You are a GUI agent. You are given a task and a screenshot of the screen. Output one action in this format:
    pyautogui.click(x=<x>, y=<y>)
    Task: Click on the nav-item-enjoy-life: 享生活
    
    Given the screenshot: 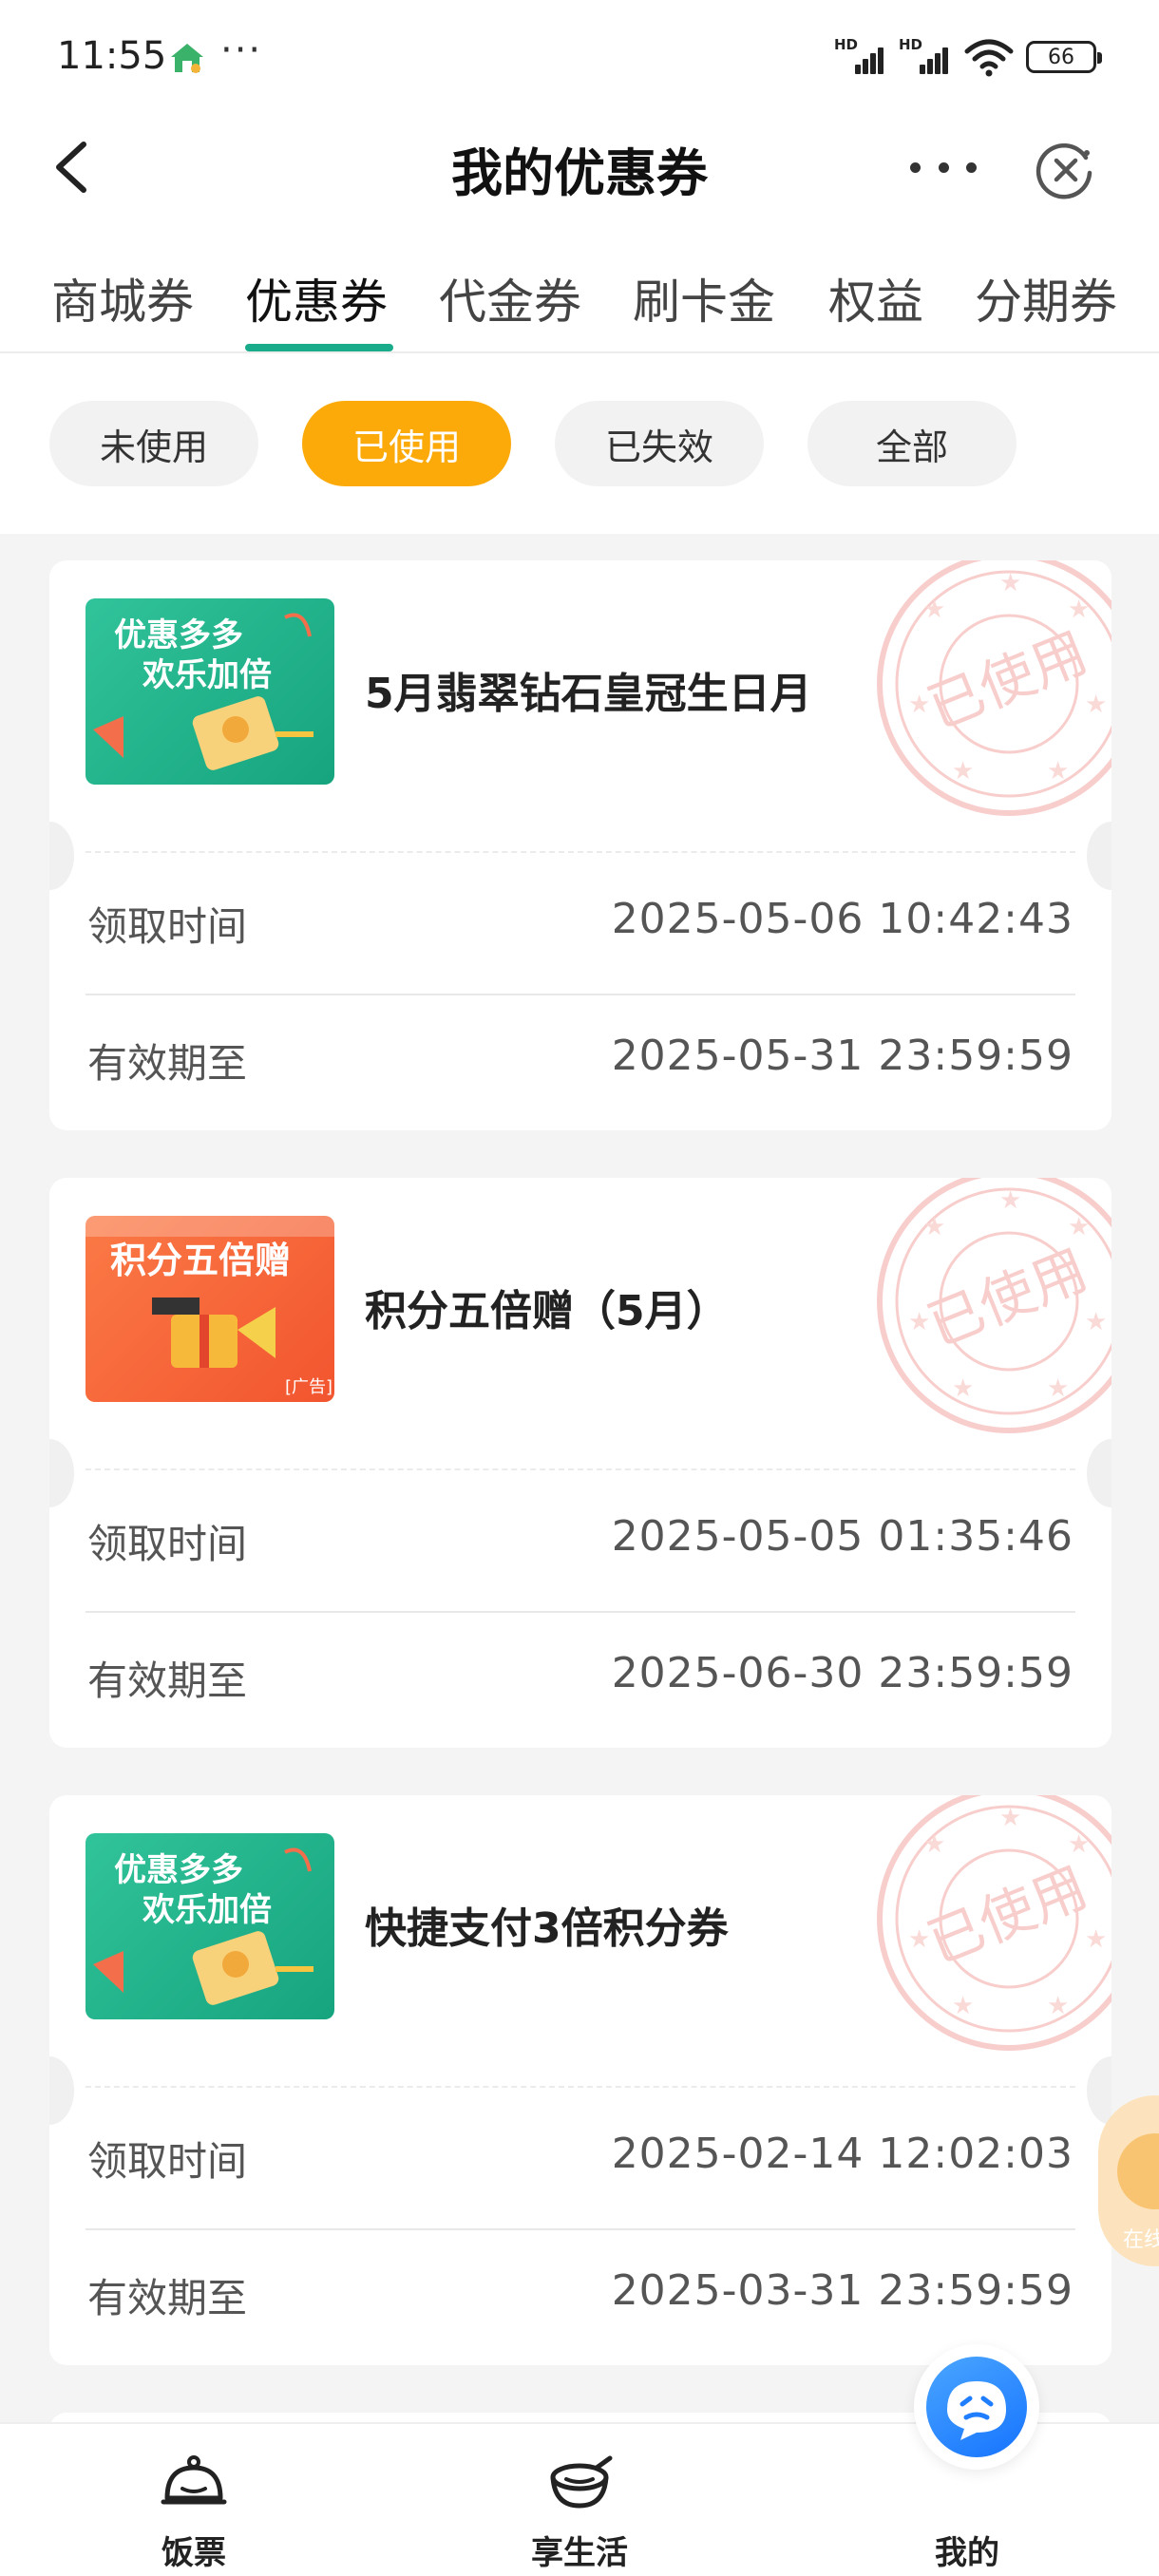 What is the action you would take?
    pyautogui.click(x=579, y=2500)
    